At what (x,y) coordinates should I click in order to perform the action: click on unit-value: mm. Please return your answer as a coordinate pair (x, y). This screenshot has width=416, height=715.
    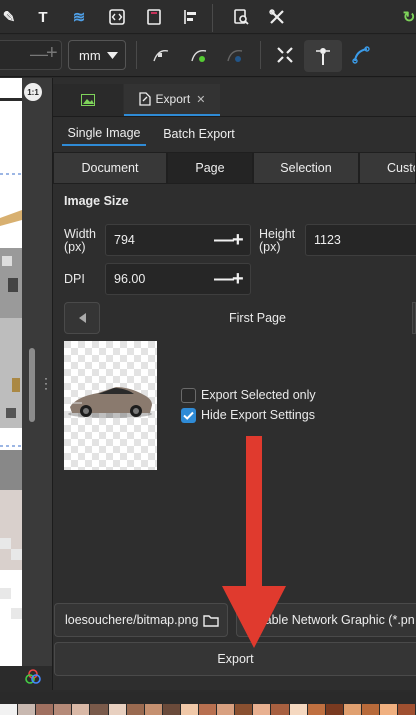
    Looking at the image, I should click on (90, 55).